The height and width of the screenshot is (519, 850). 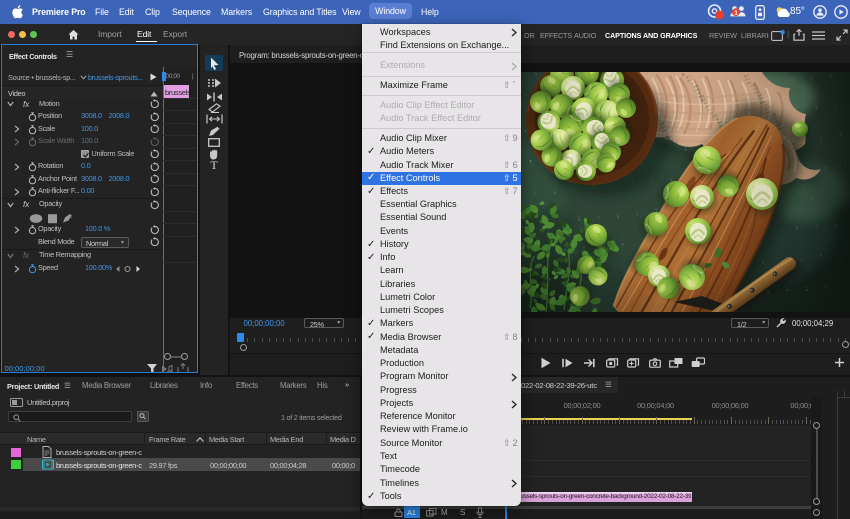 What do you see at coordinates (214, 164) in the screenshot?
I see `svg-text: T` at bounding box center [214, 164].